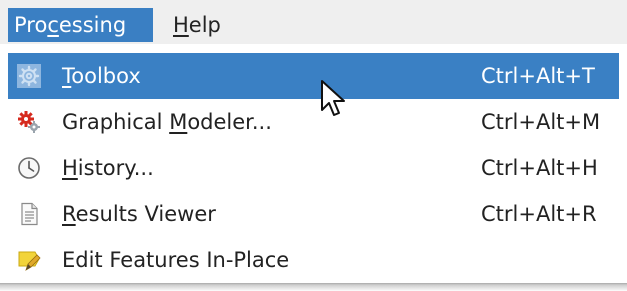  Describe the element at coordinates (29, 260) in the screenshot. I see `edit-in-place-icon` at that location.